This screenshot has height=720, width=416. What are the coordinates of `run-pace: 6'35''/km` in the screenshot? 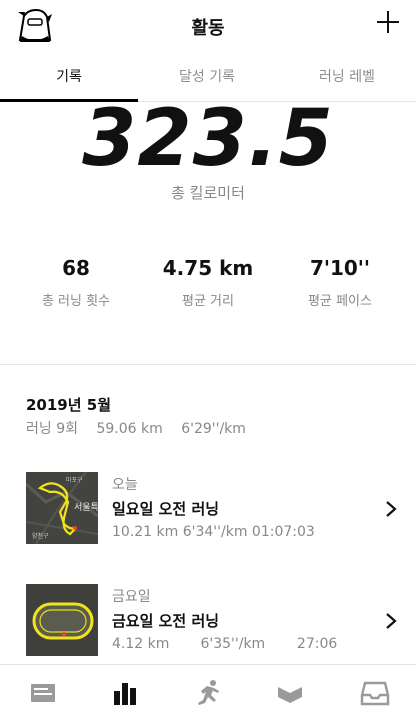 It's located at (233, 644).